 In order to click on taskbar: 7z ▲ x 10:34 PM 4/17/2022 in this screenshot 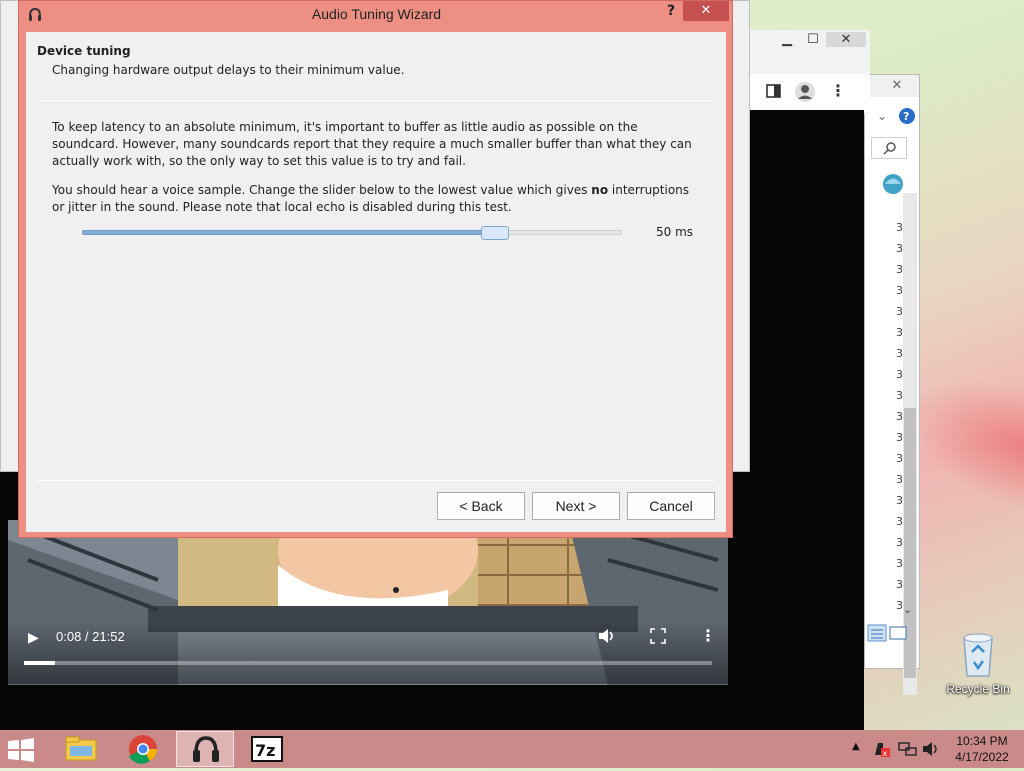, I will do `click(512, 749)`.